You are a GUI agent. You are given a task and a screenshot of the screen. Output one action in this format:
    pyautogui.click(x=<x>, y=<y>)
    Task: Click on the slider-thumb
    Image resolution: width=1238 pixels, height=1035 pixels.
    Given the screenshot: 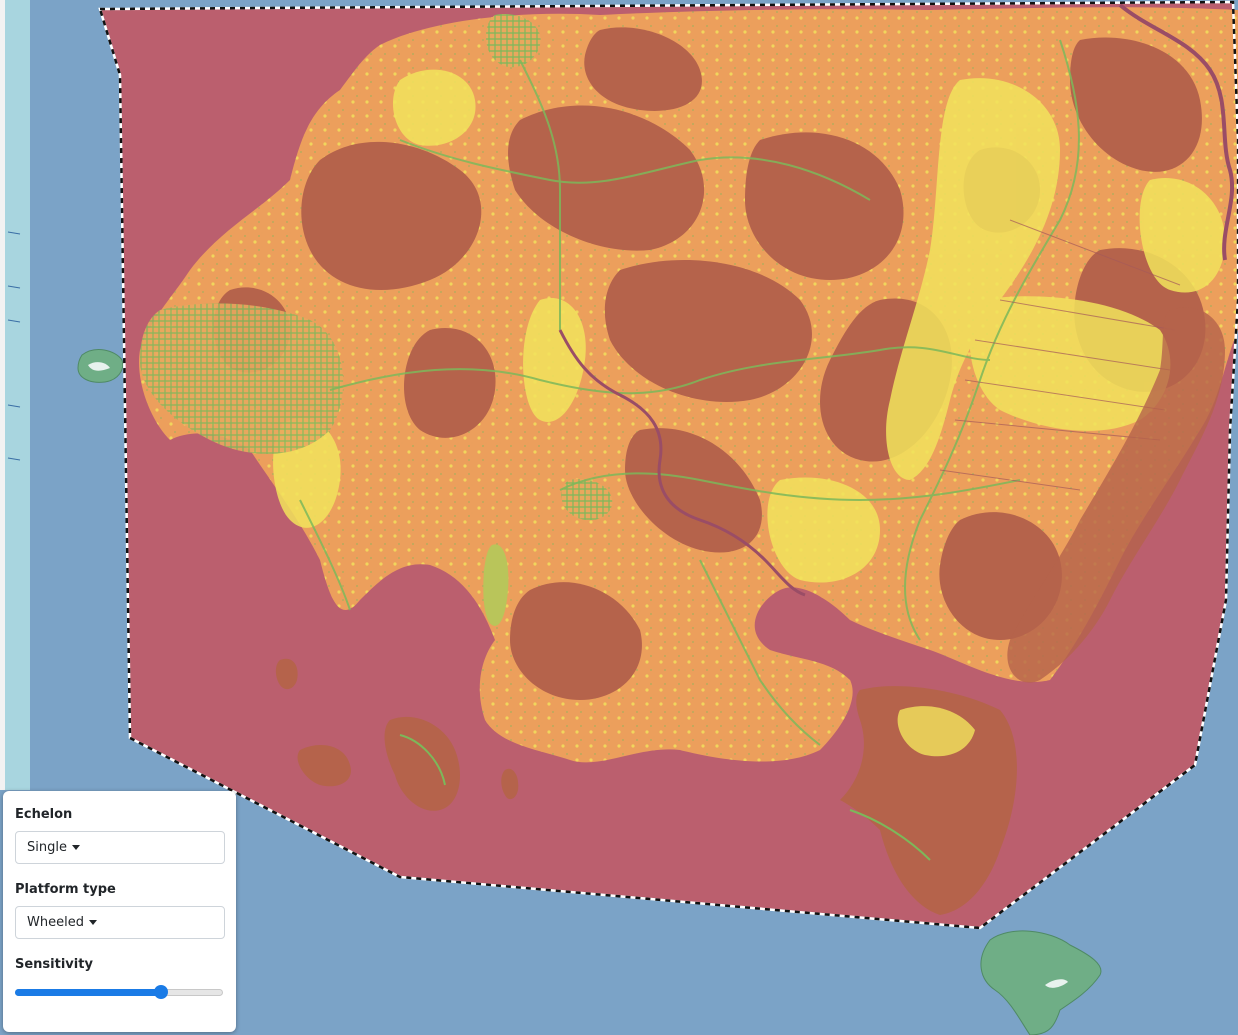 What is the action you would take?
    pyautogui.click(x=160, y=992)
    